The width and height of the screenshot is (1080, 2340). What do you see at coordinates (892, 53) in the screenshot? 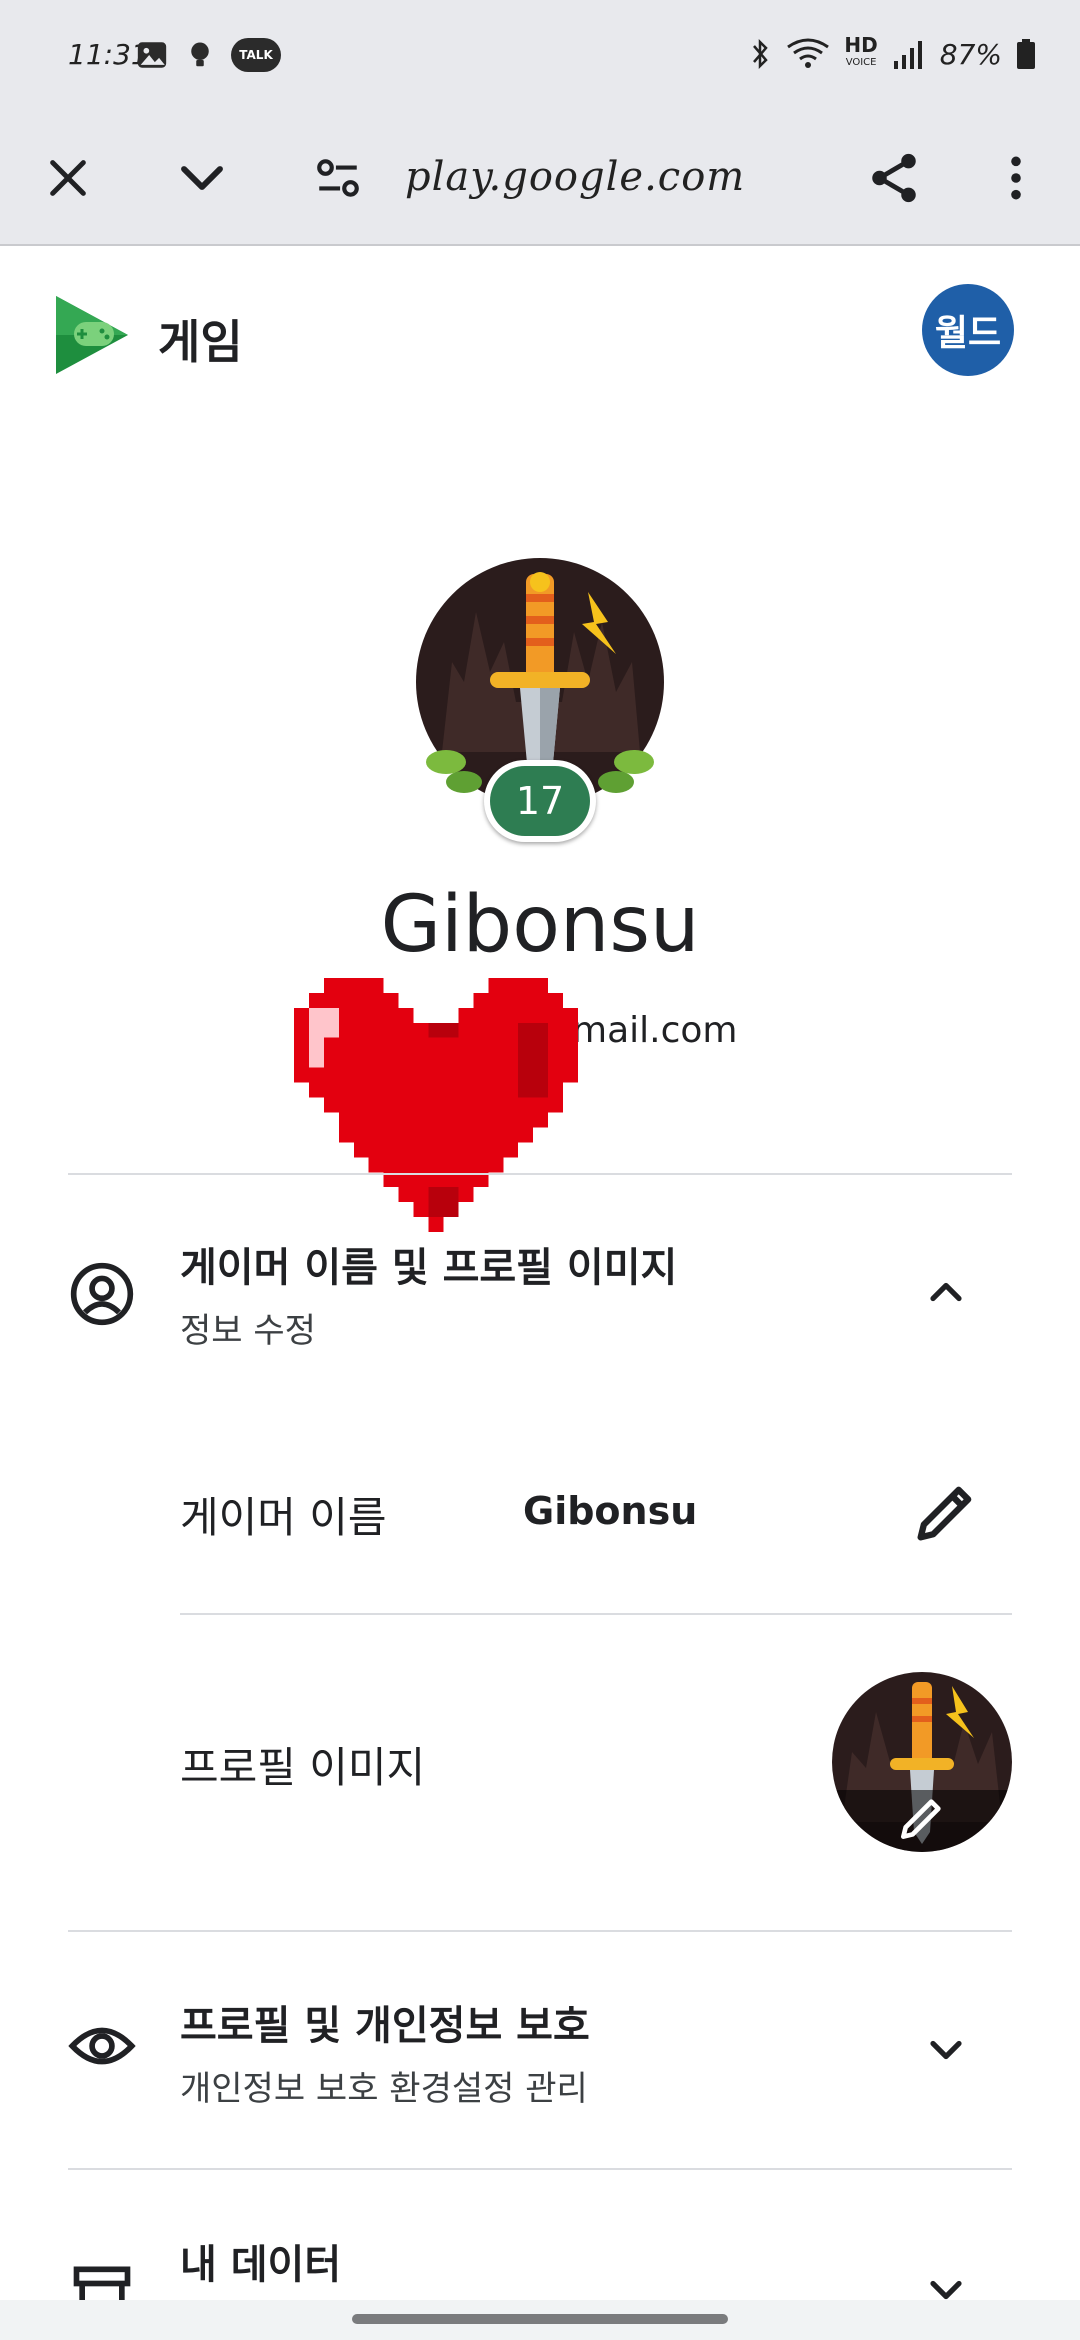
I see `system-status: HD VOICE 87%` at bounding box center [892, 53].